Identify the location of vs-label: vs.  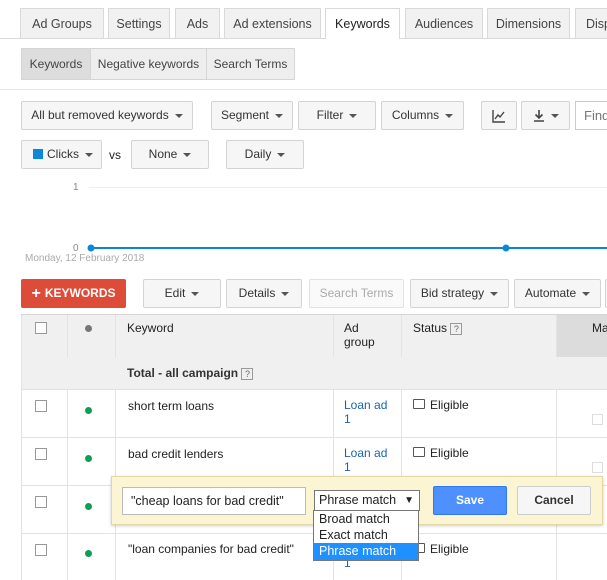
(115, 155).